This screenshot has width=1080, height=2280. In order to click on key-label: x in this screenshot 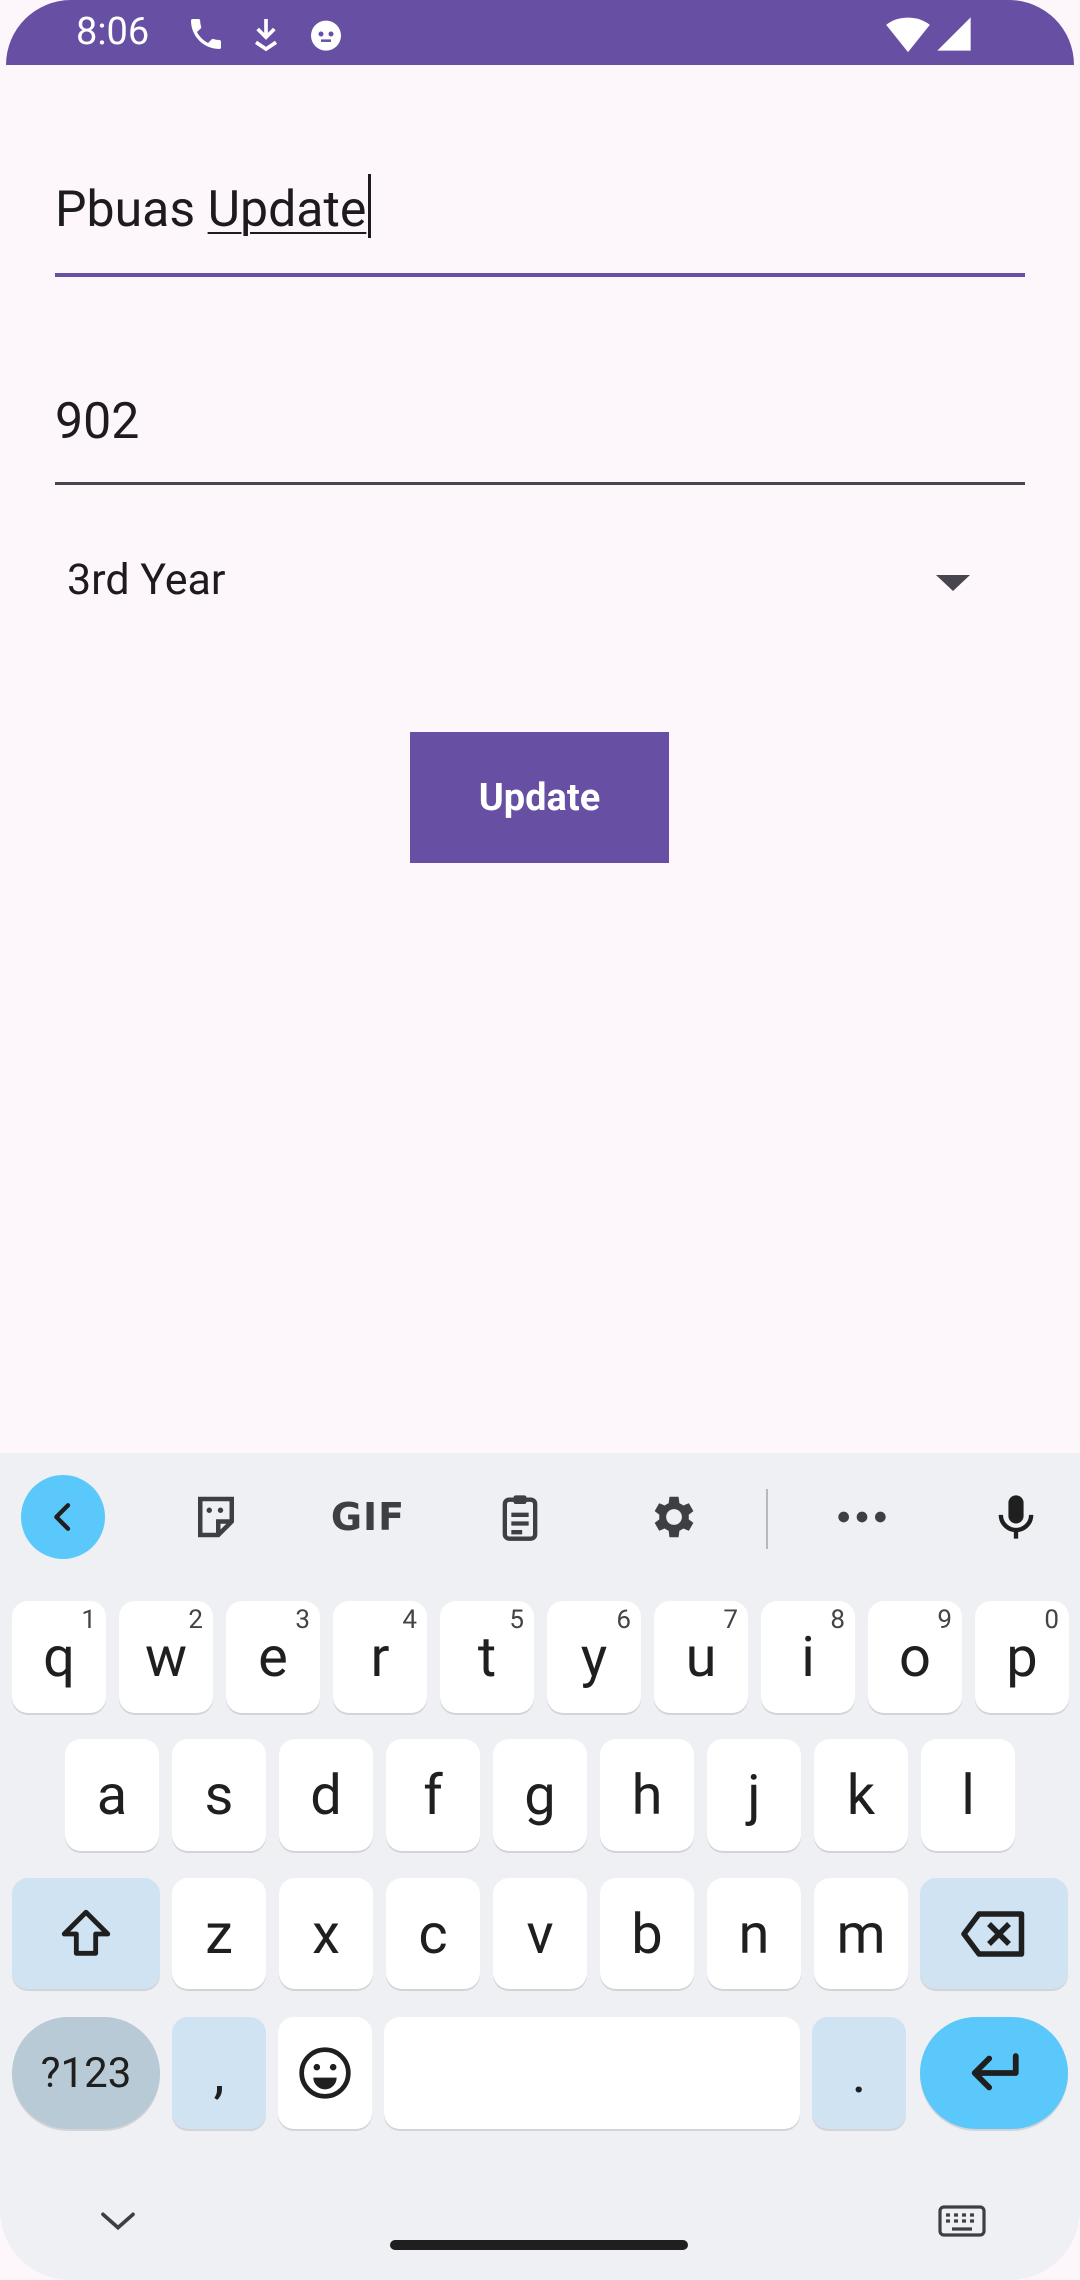, I will do `click(326, 1933)`.